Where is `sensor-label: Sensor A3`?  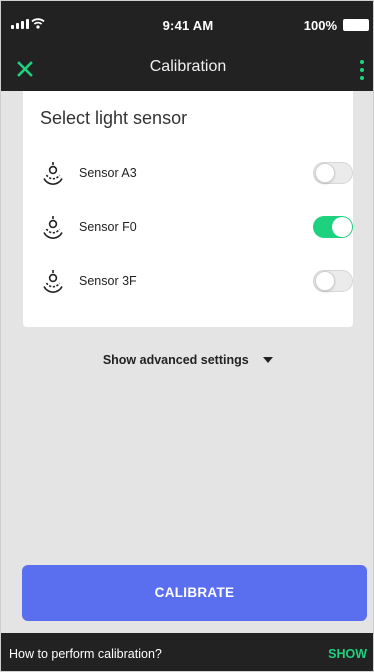
sensor-label: Sensor A3 is located at coordinates (108, 173).